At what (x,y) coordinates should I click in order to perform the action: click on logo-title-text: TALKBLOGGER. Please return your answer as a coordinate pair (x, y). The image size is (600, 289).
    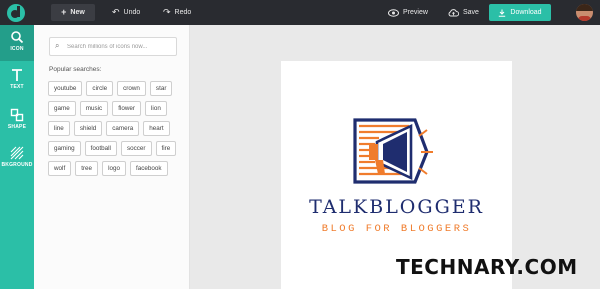
    Looking at the image, I should click on (396, 207).